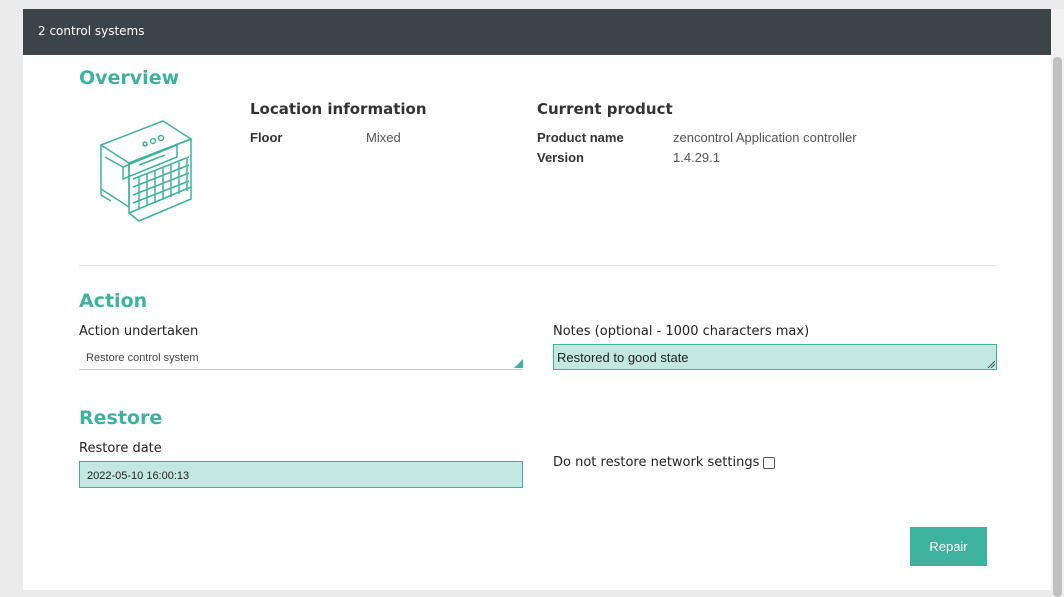  I want to click on resize-grip-icon, so click(991, 364).